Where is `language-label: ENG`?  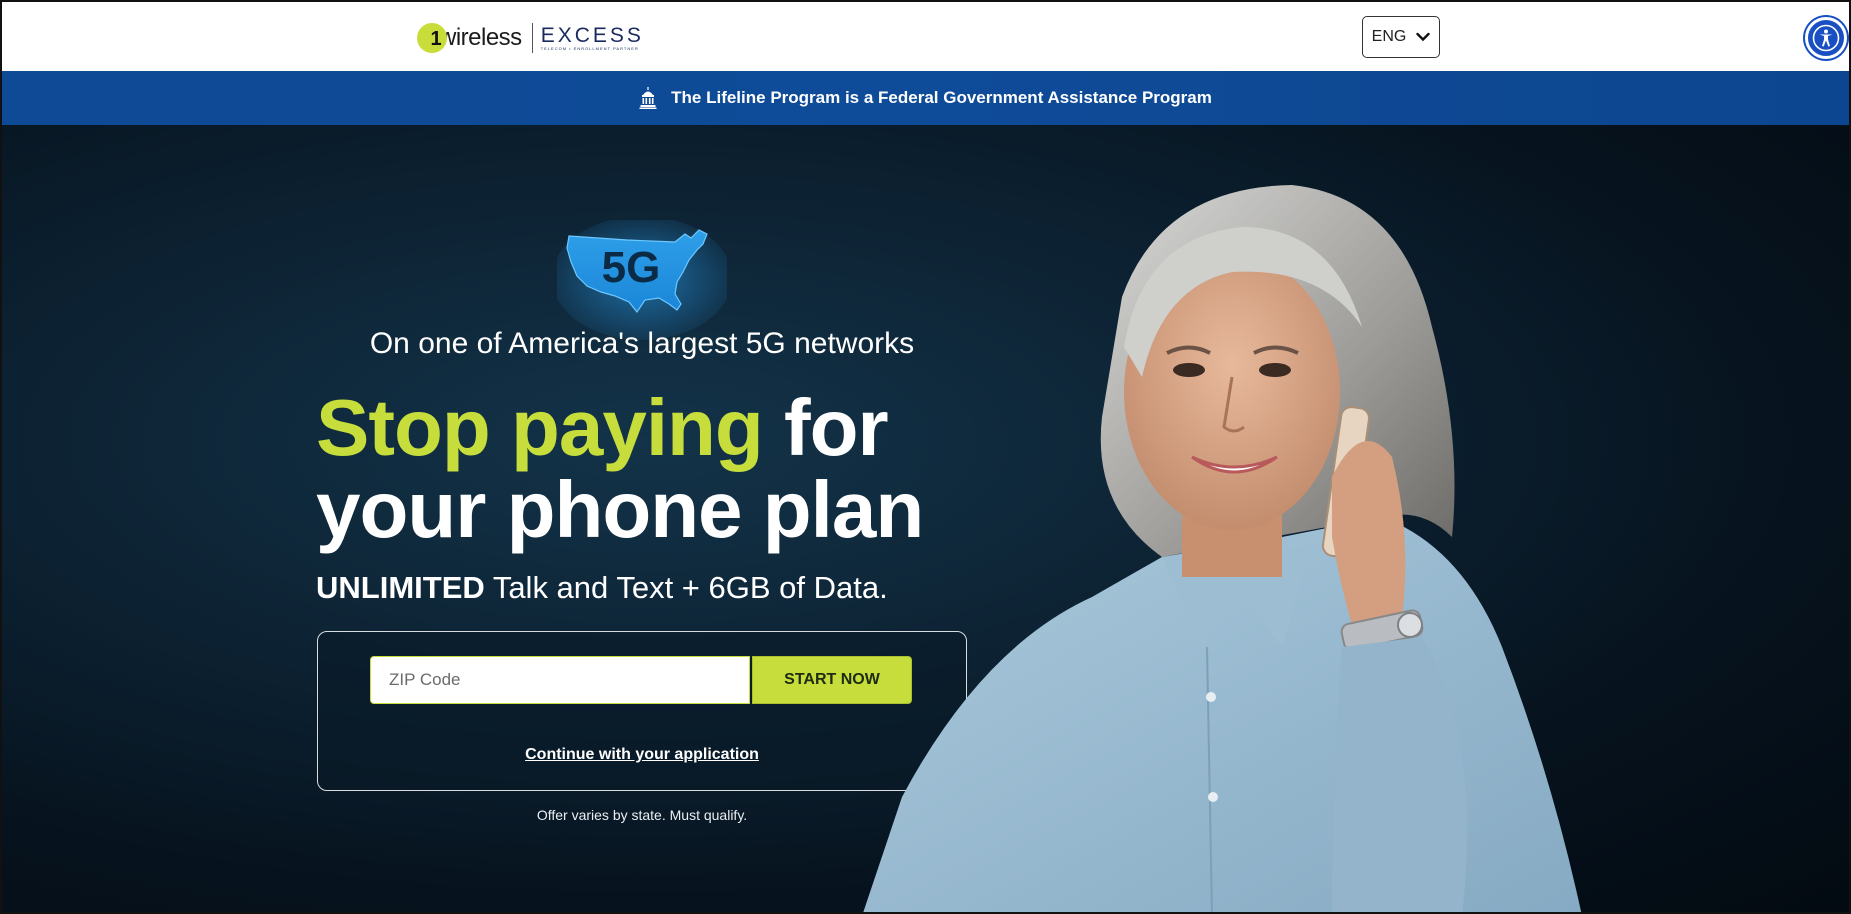
language-label: ENG is located at coordinates (1389, 36).